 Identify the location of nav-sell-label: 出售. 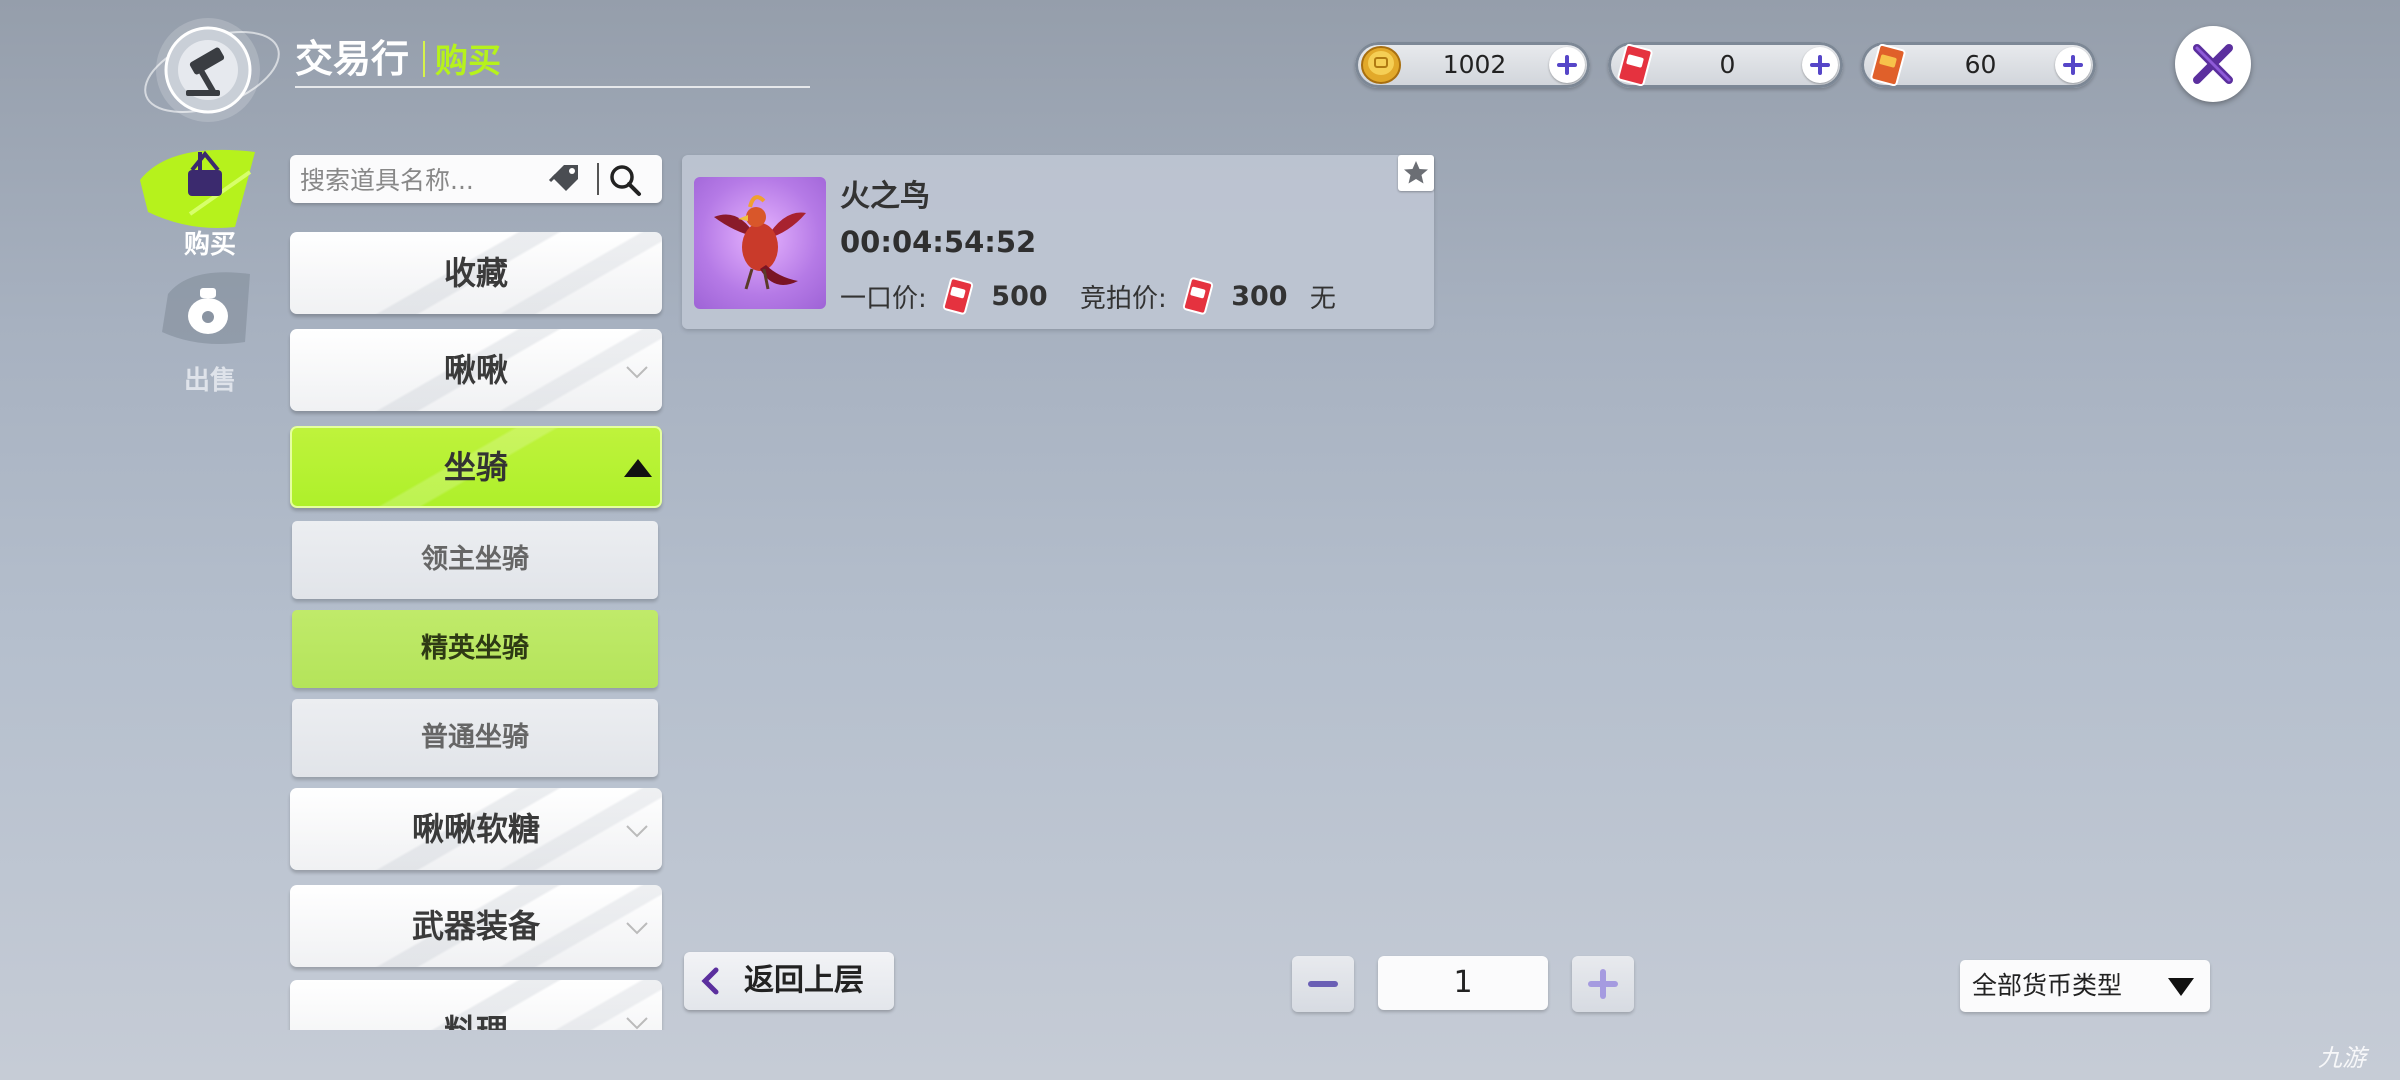
(209, 381).